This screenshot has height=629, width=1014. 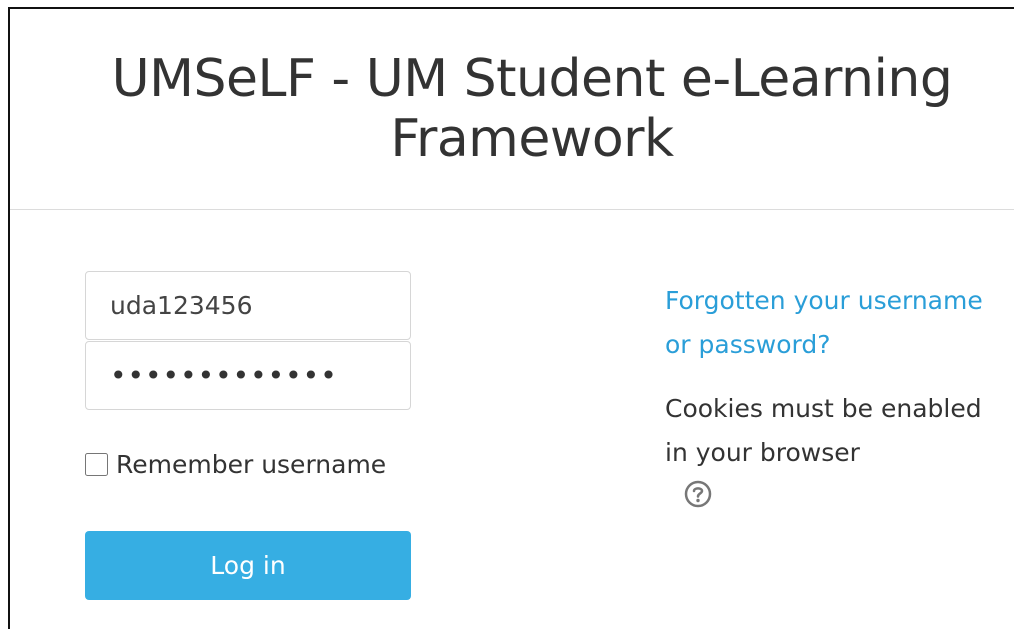 I want to click on remember-username: Remember username, so click(x=249, y=464).